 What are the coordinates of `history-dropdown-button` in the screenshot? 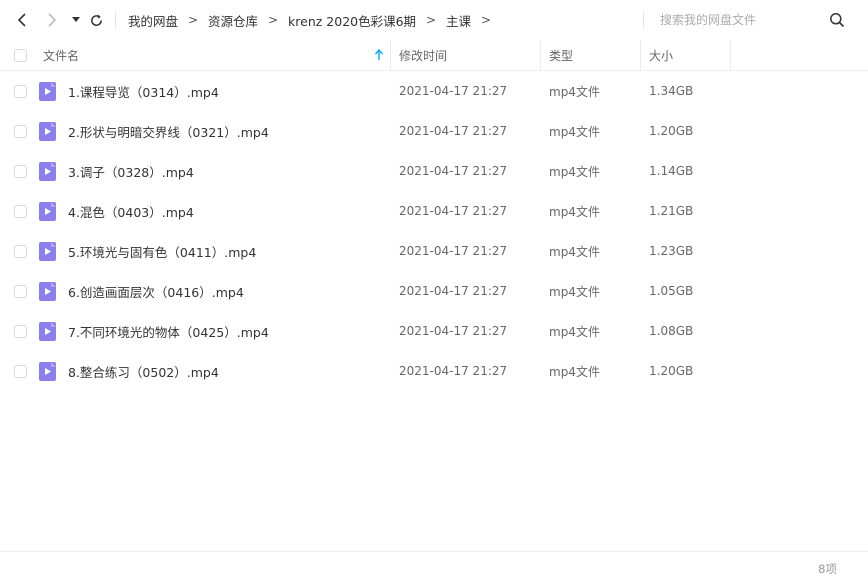 It's located at (76, 20).